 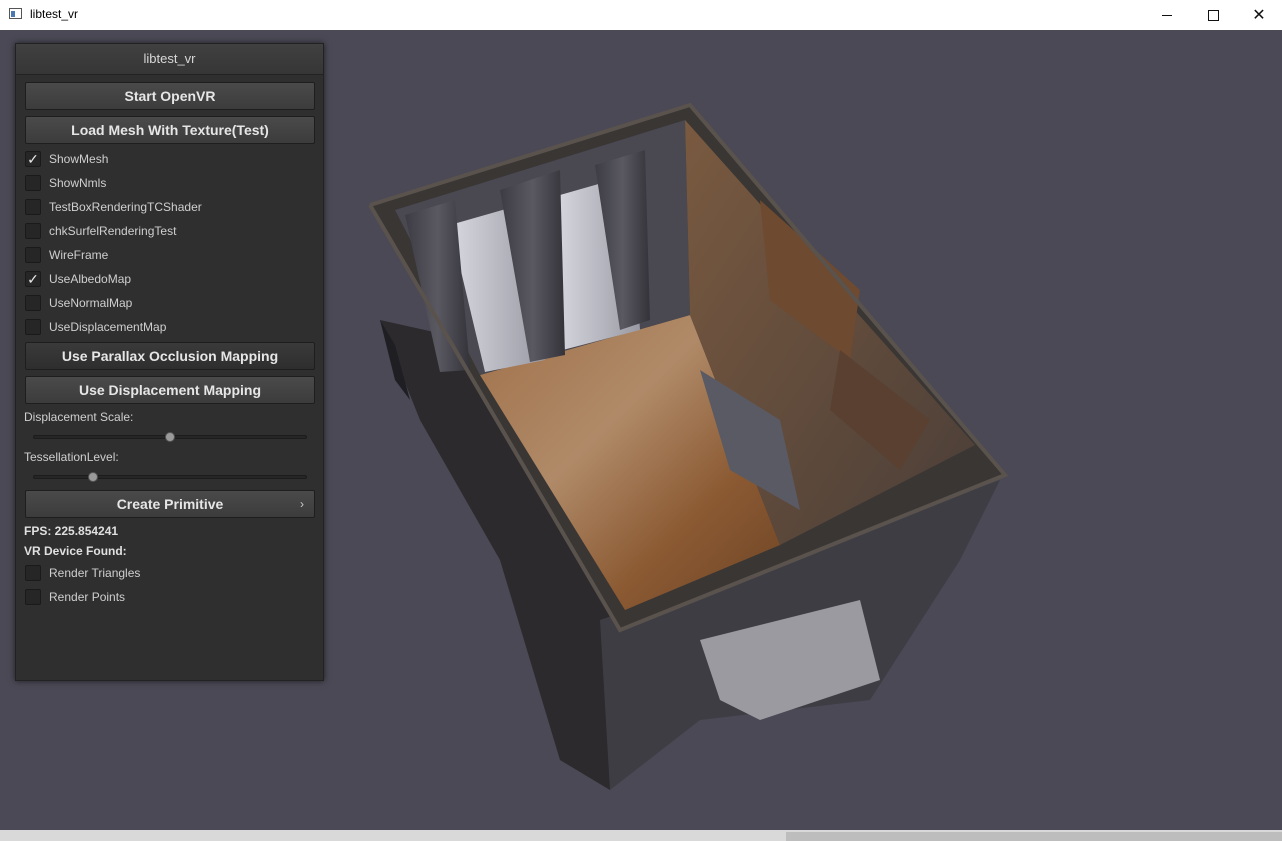 I want to click on create-primitive-button: Create Primitive ›, so click(x=170, y=504).